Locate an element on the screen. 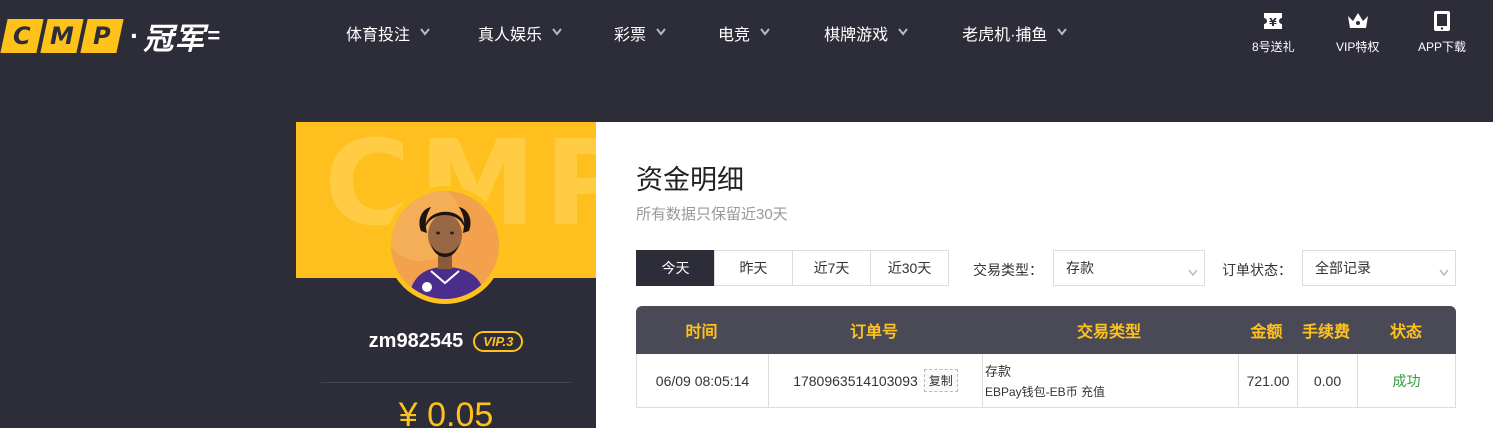 This screenshot has height=428, width=1493. column-header: 订单号 is located at coordinates (873, 332).